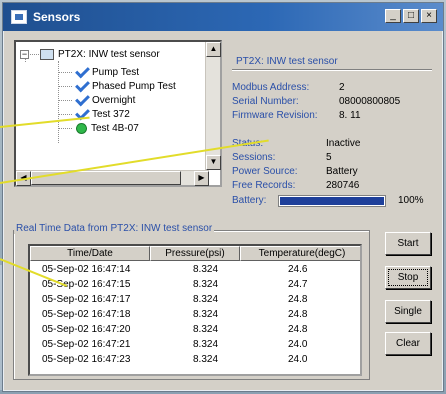 The height and width of the screenshot is (394, 446). I want to click on battery-level-fill, so click(332, 201).